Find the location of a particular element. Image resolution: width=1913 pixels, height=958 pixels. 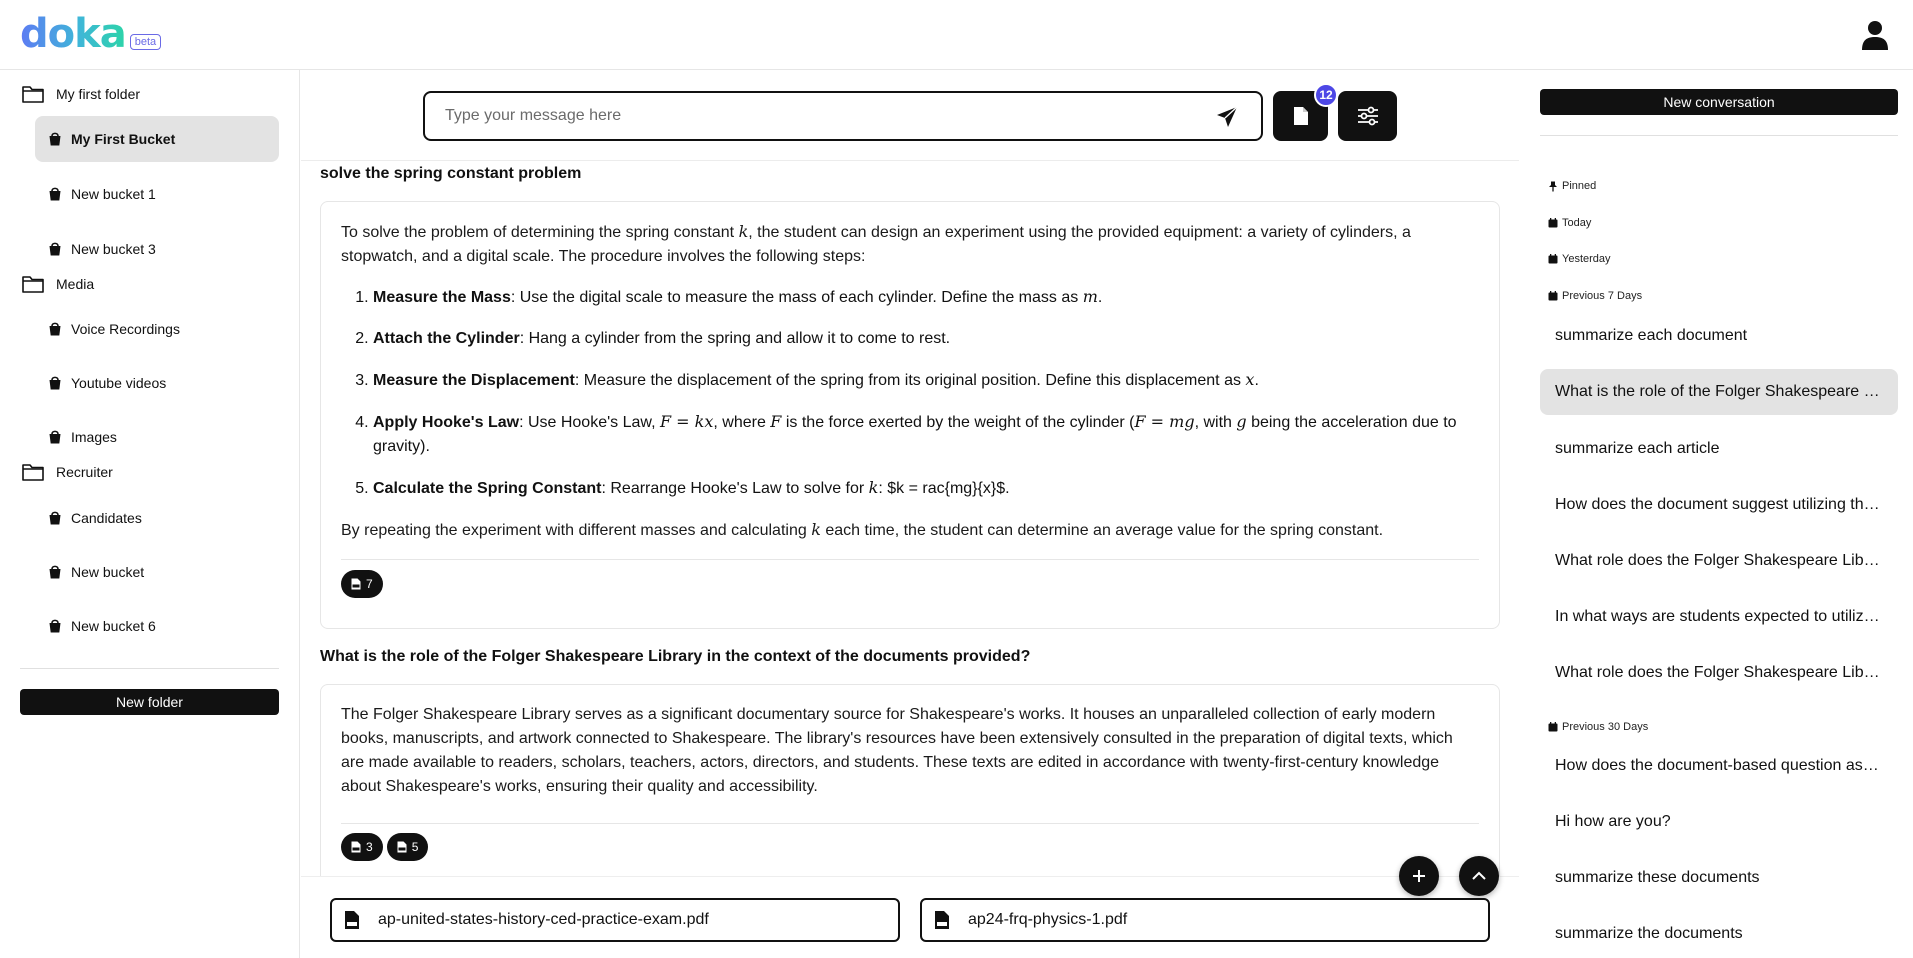

message-input-box is located at coordinates (843, 116).